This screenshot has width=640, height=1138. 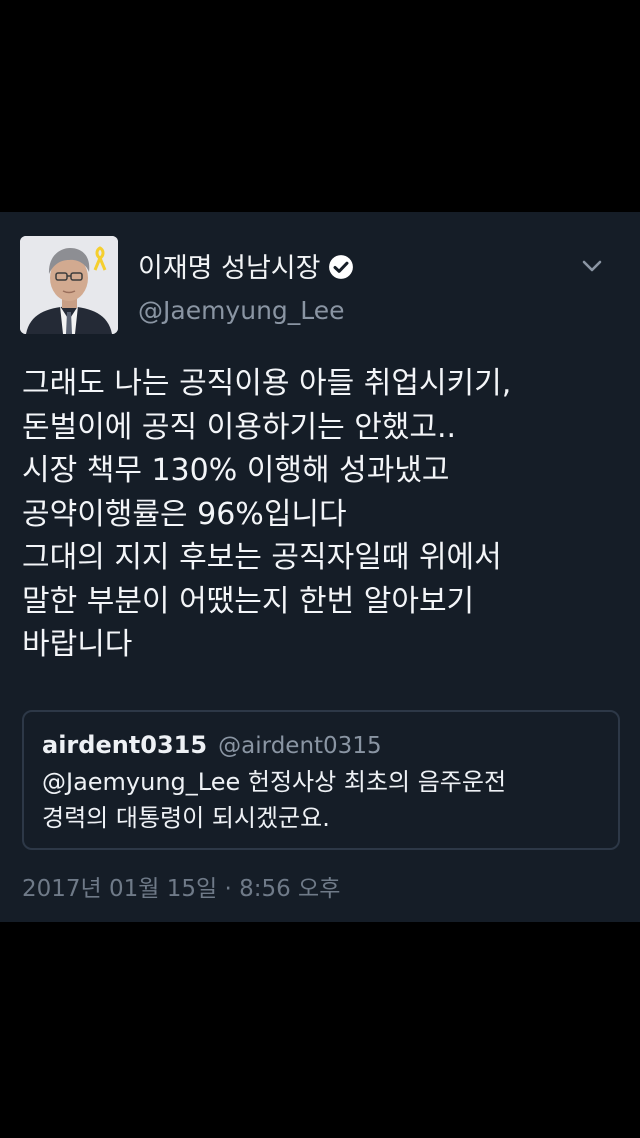 What do you see at coordinates (212, 746) in the screenshot?
I see `quoted-tweet-header: airdent0315 @airdent0315` at bounding box center [212, 746].